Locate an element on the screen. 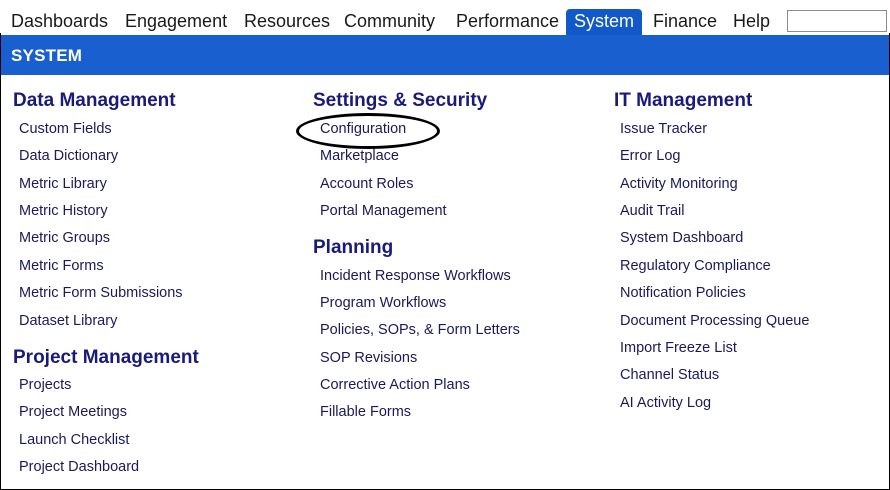 The height and width of the screenshot is (490, 890). heading-planning: Planning is located at coordinates (353, 247).